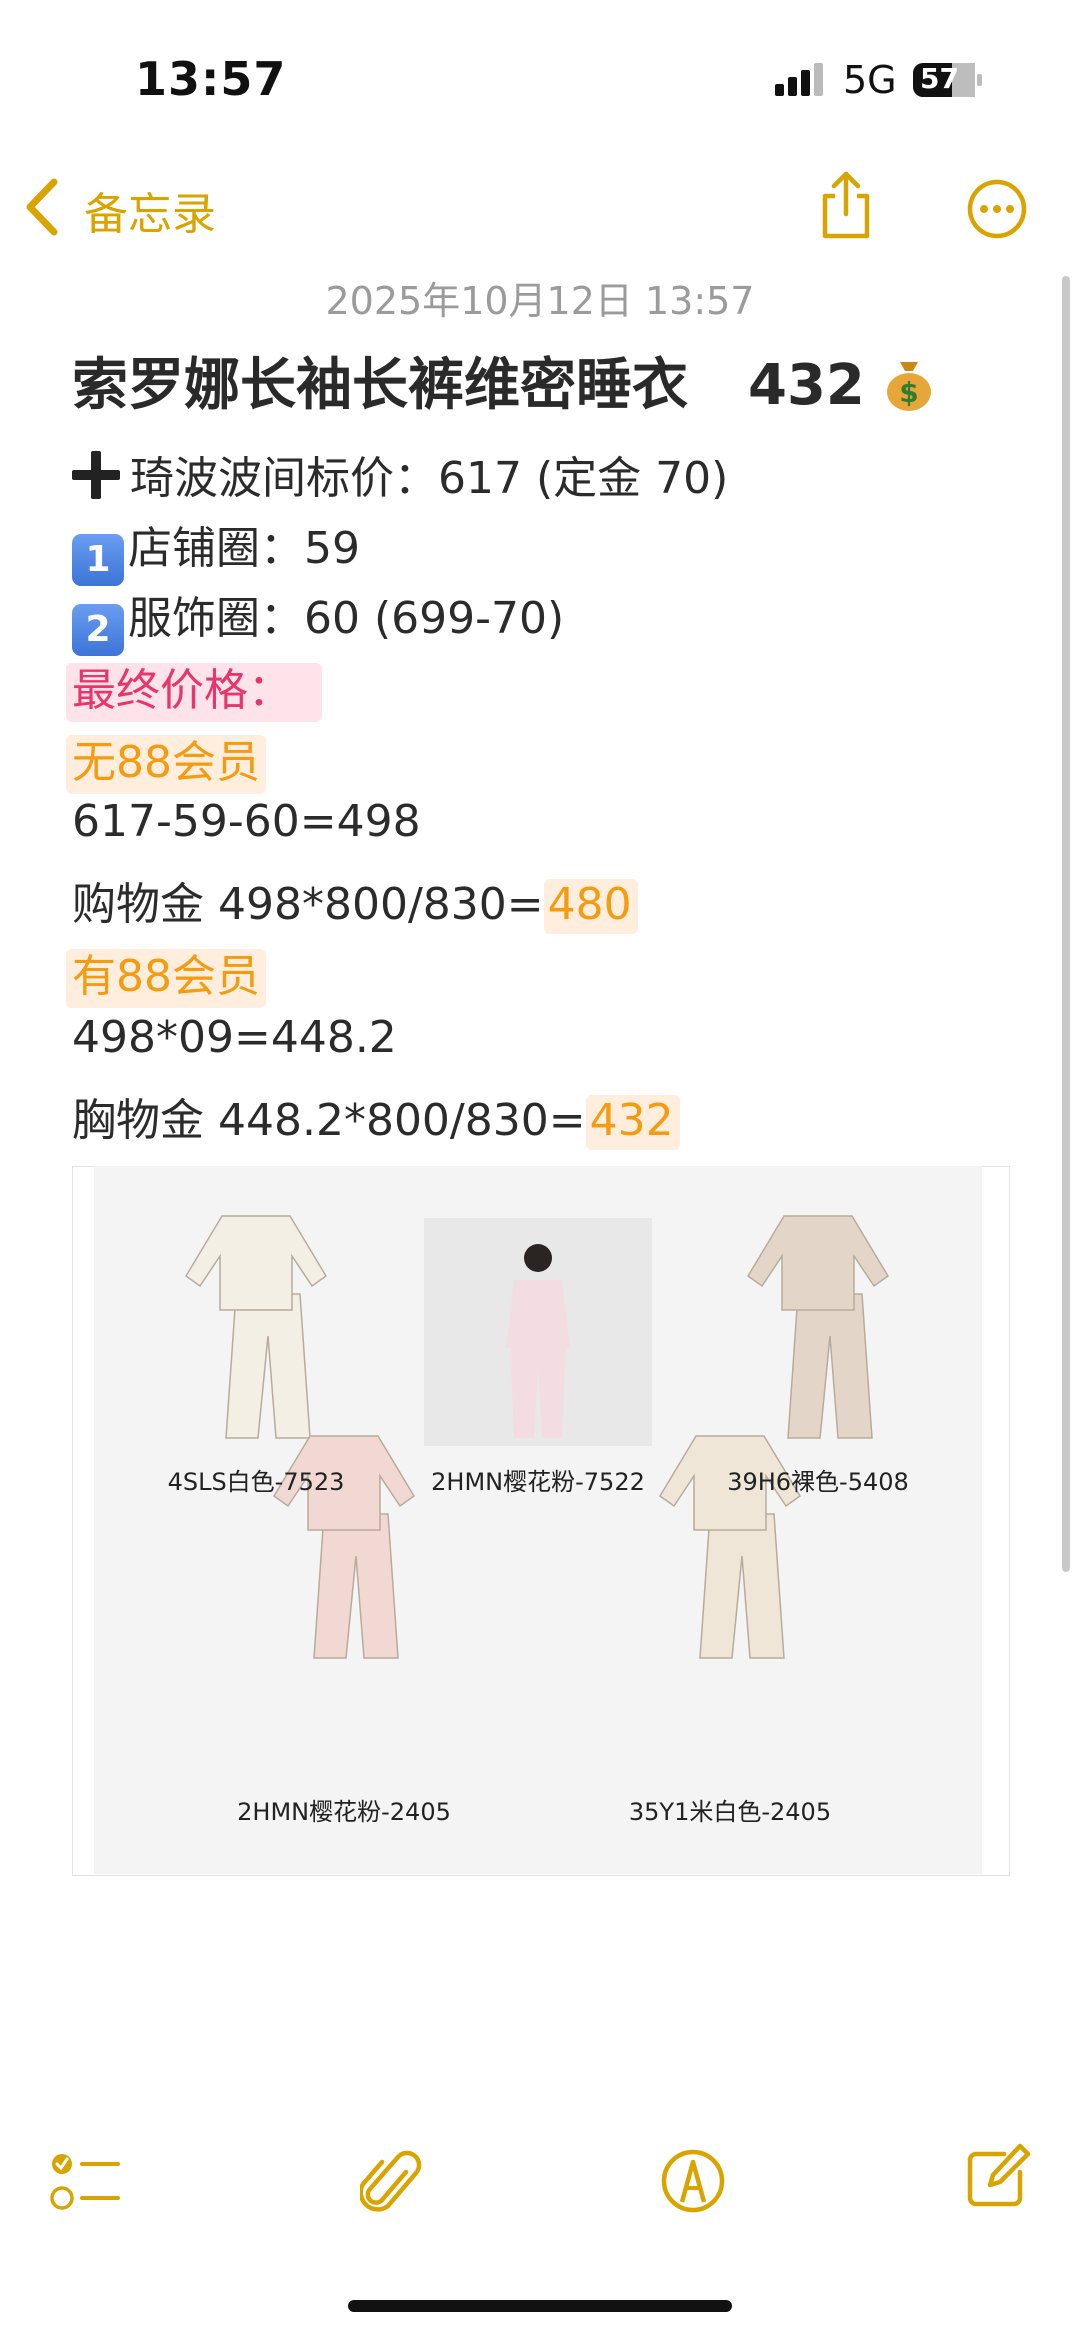 The width and height of the screenshot is (1080, 2341). I want to click on note-line-10: 胸物金 448.2*800/830=432, so click(376, 1117).